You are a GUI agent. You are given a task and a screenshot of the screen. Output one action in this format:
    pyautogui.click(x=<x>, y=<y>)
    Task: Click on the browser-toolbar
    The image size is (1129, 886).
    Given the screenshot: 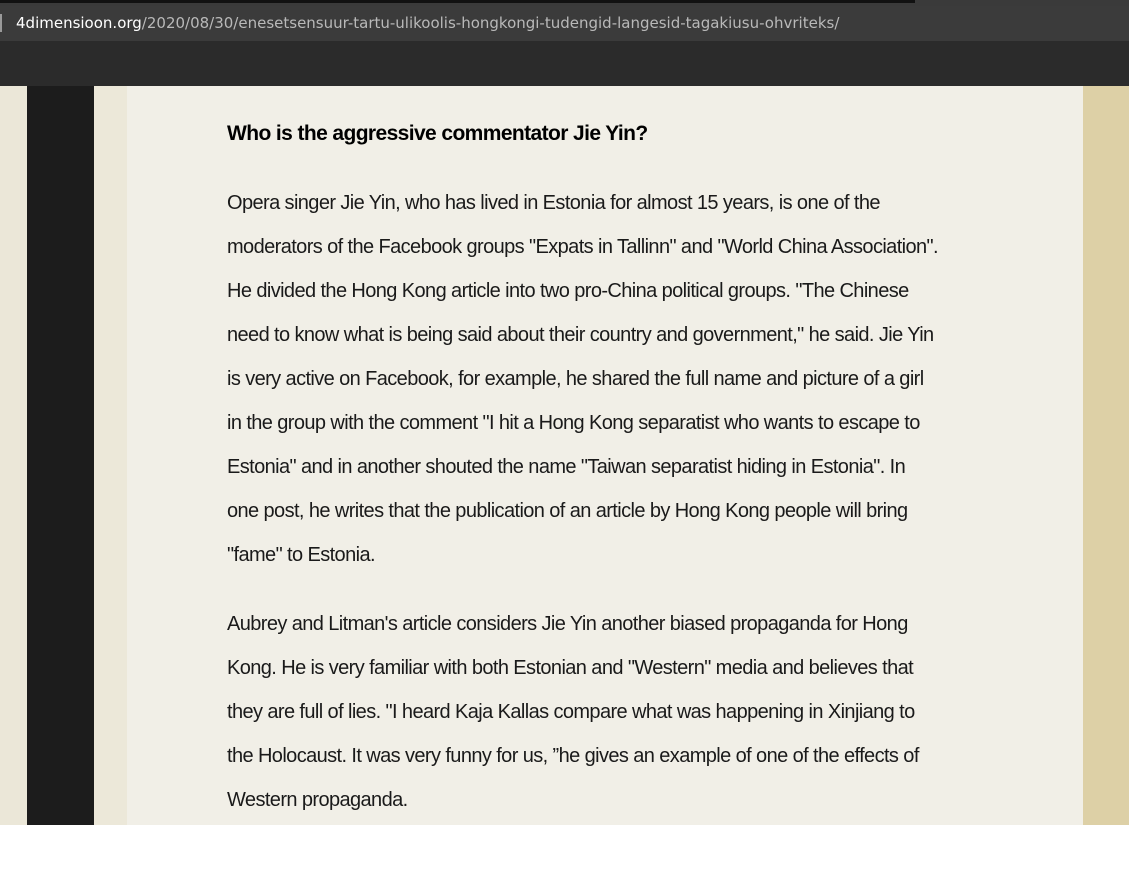 What is the action you would take?
    pyautogui.click(x=564, y=63)
    